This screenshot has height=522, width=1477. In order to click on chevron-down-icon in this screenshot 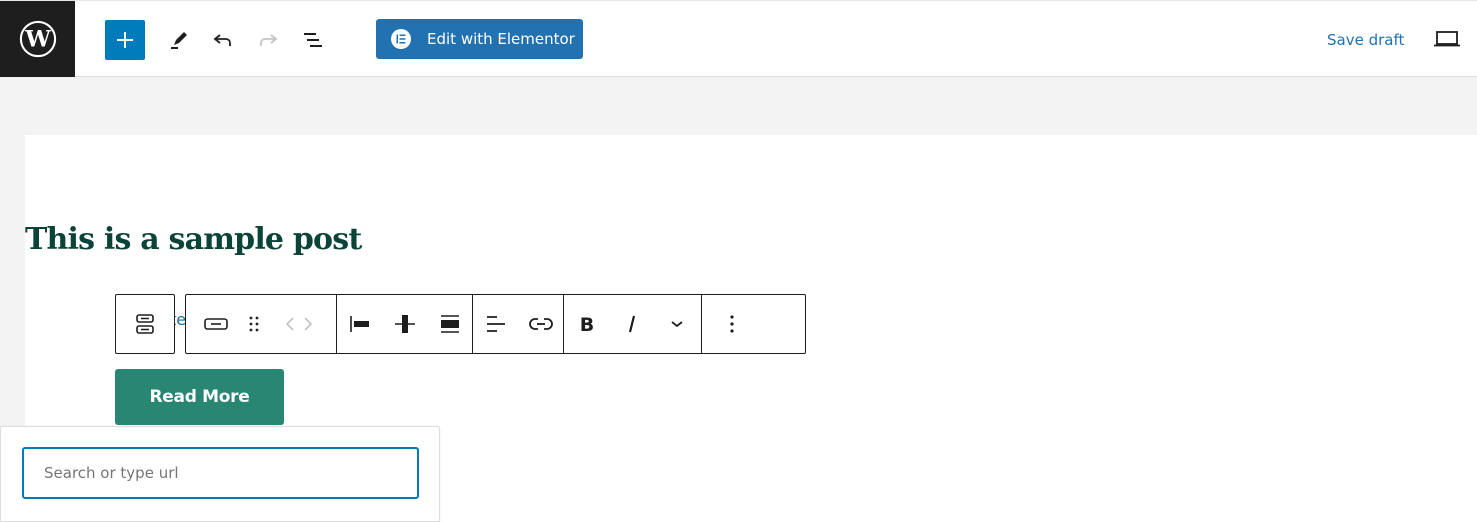, I will do `click(676, 324)`.